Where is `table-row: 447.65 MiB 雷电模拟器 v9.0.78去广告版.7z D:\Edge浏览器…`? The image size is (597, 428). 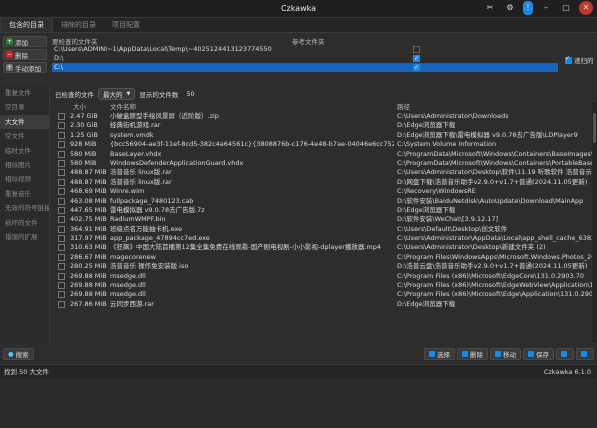
table-row: 447.65 MiB 雷电模拟器 v9.0.78去广告版.7z D:\Edge浏览器… is located at coordinates (323, 210).